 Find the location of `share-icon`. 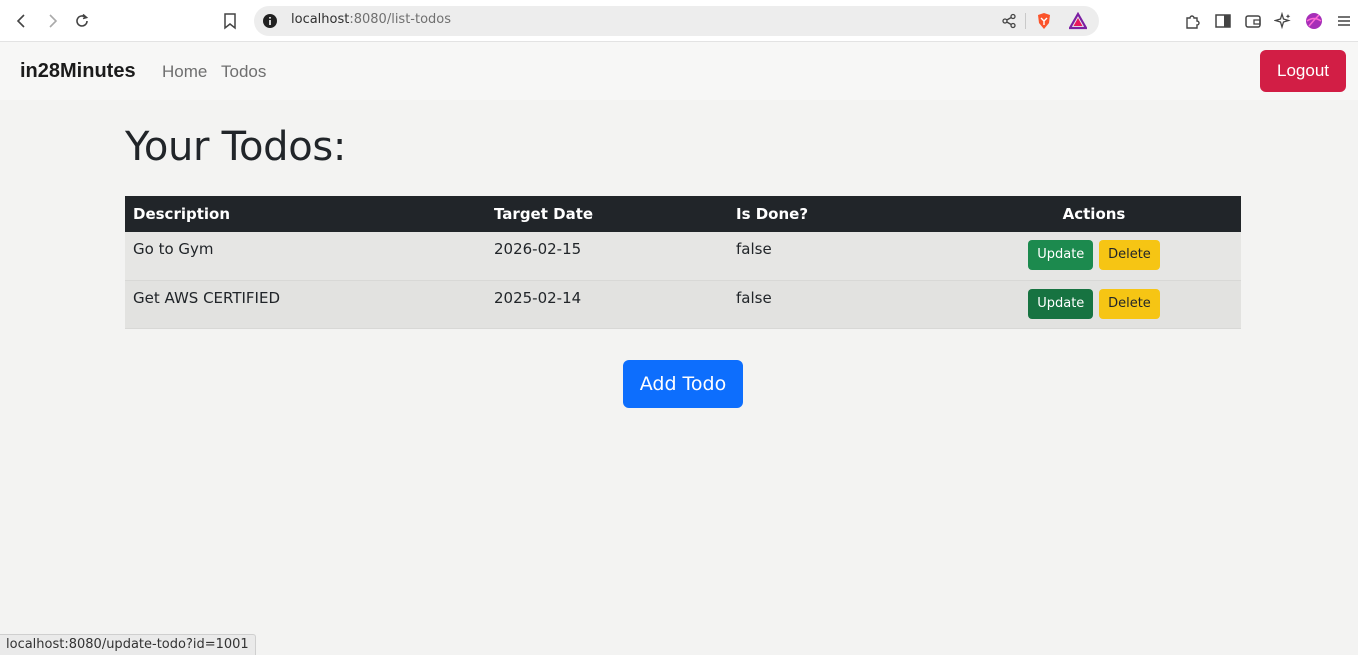

share-icon is located at coordinates (1009, 21).